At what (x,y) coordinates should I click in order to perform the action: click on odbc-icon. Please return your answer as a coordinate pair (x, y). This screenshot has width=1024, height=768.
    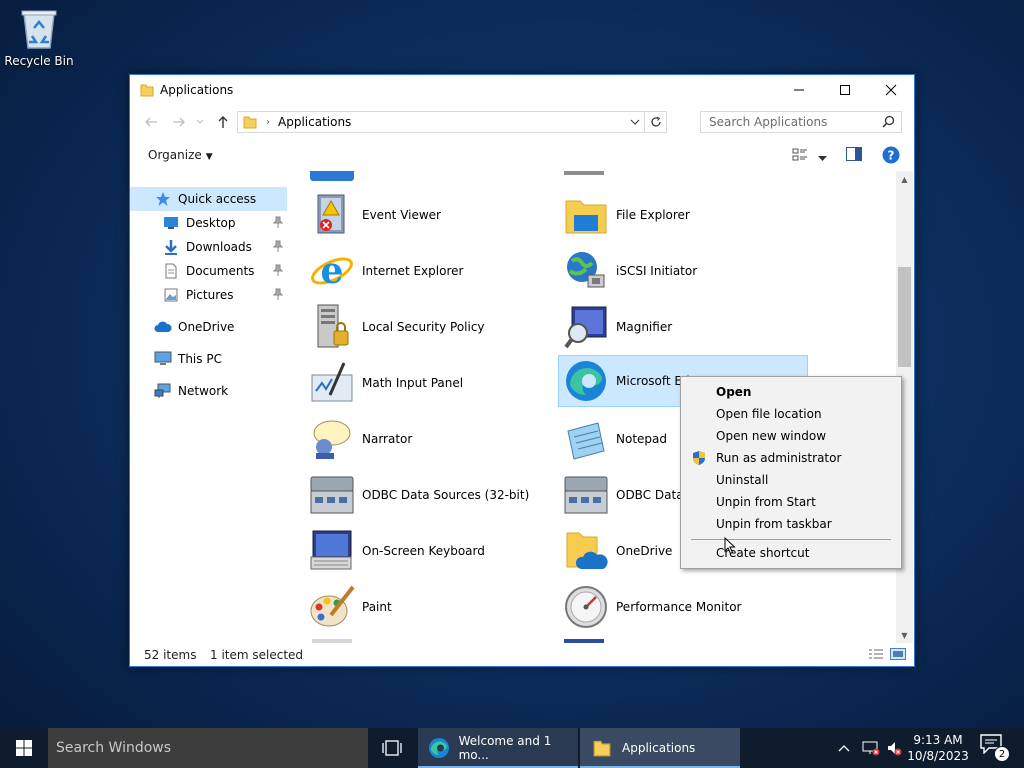
    Looking at the image, I should click on (332, 495).